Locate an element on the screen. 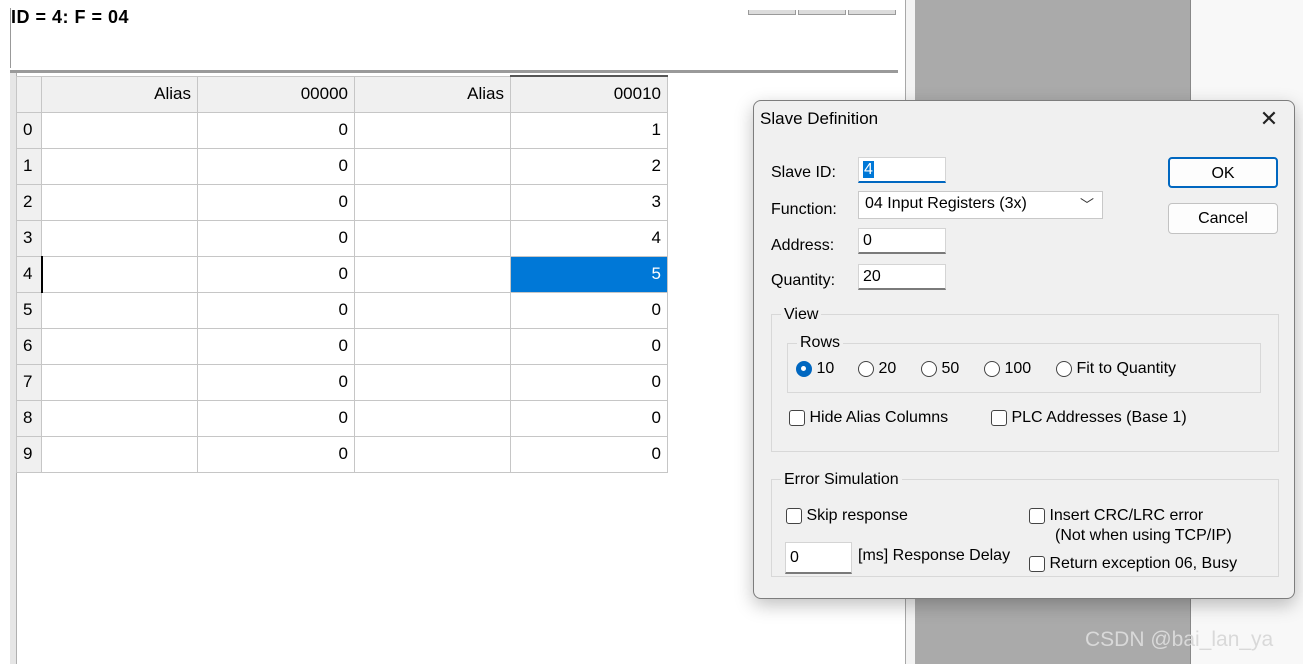 Image resolution: width=1303 pixels, height=664 pixels. register-value-cell: 2 is located at coordinates (589, 166).